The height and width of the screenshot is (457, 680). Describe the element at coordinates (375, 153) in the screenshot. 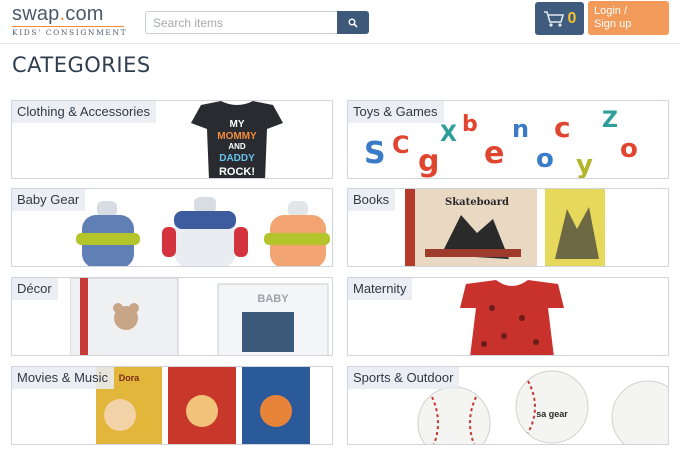

I see `svg-text: S` at that location.